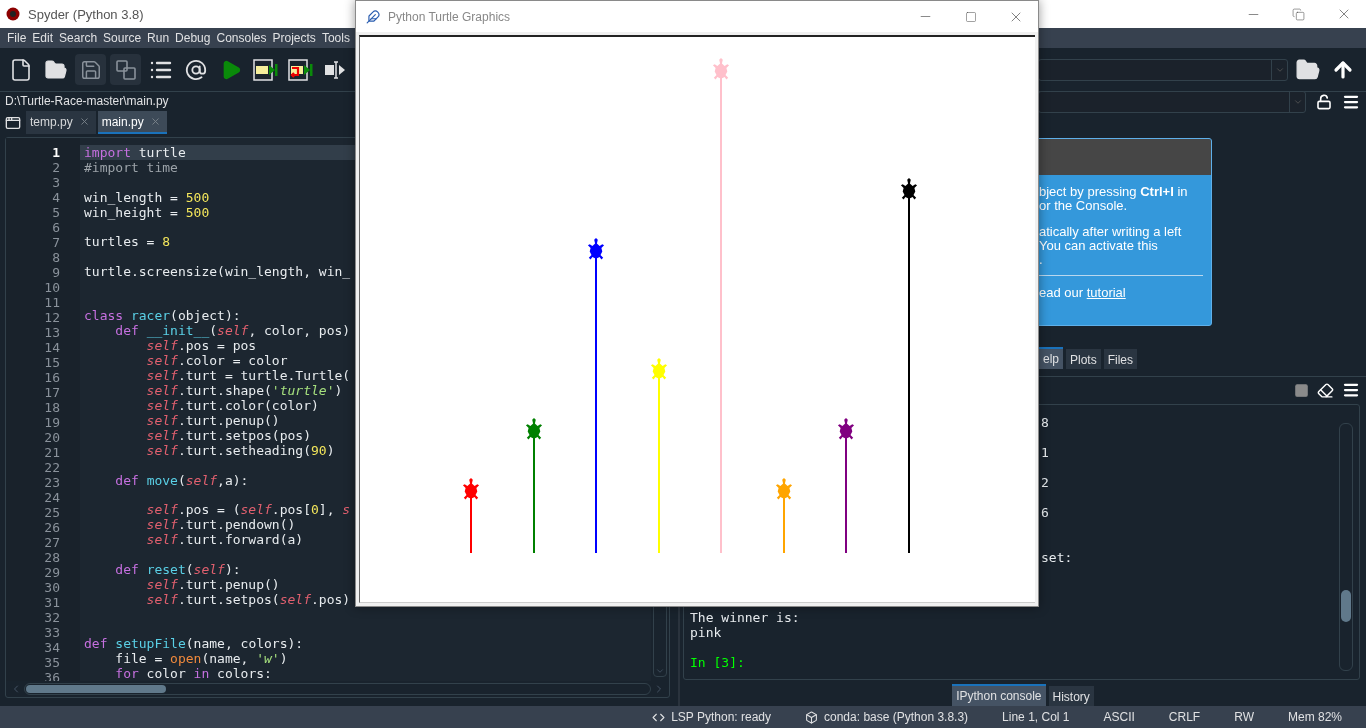 The height and width of the screenshot is (728, 1366). What do you see at coordinates (56, 152) in the screenshot?
I see `line-number: 1` at bounding box center [56, 152].